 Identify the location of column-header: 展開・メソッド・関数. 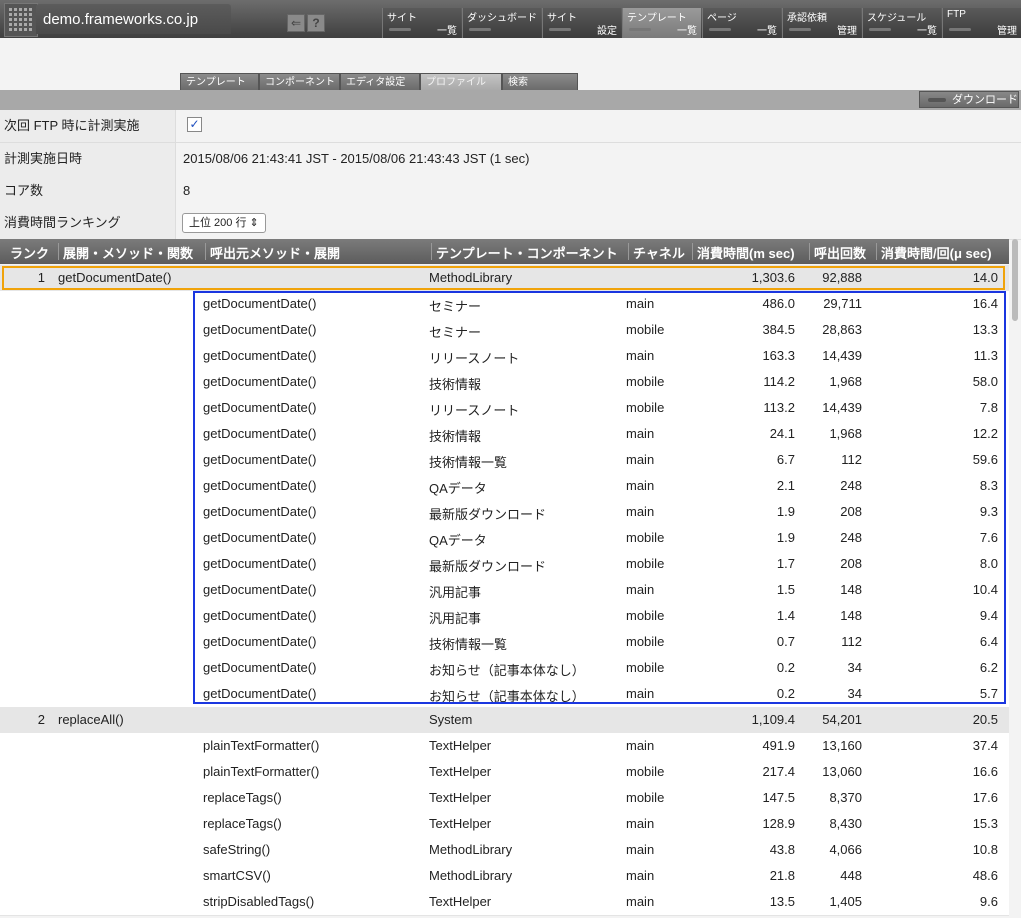
(128, 252).